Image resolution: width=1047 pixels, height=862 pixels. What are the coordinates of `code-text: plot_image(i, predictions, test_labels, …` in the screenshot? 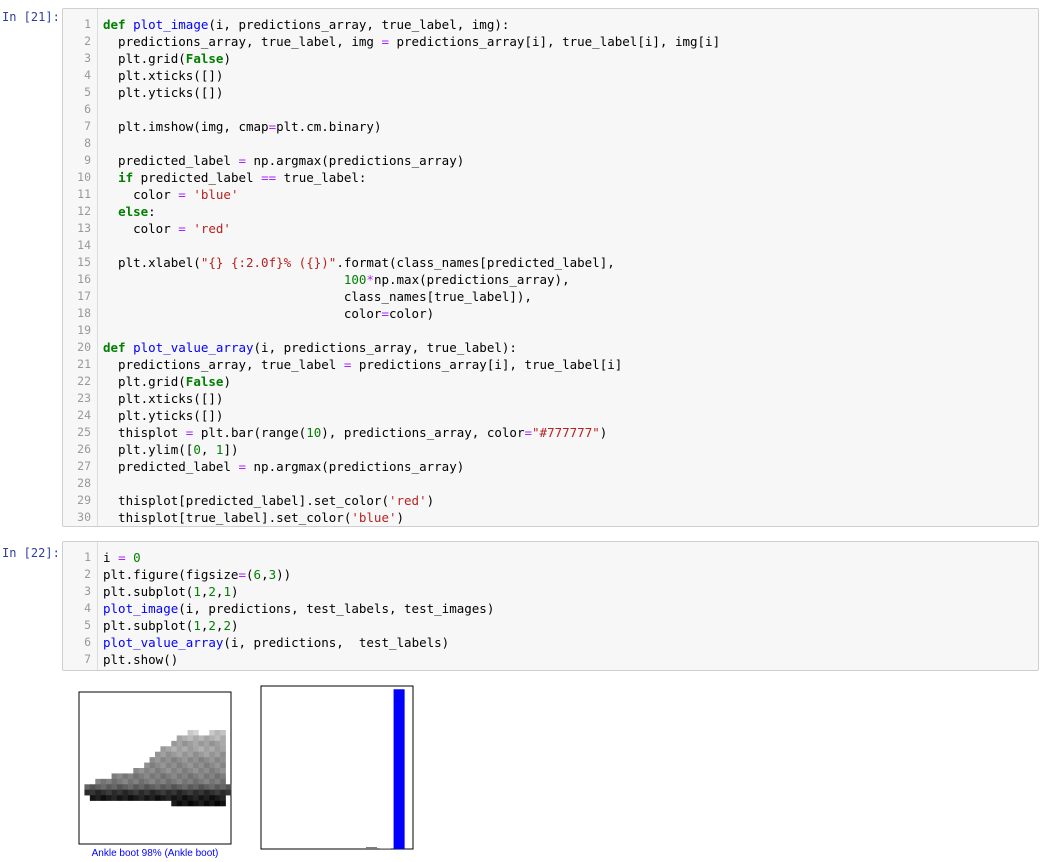 It's located at (299, 608).